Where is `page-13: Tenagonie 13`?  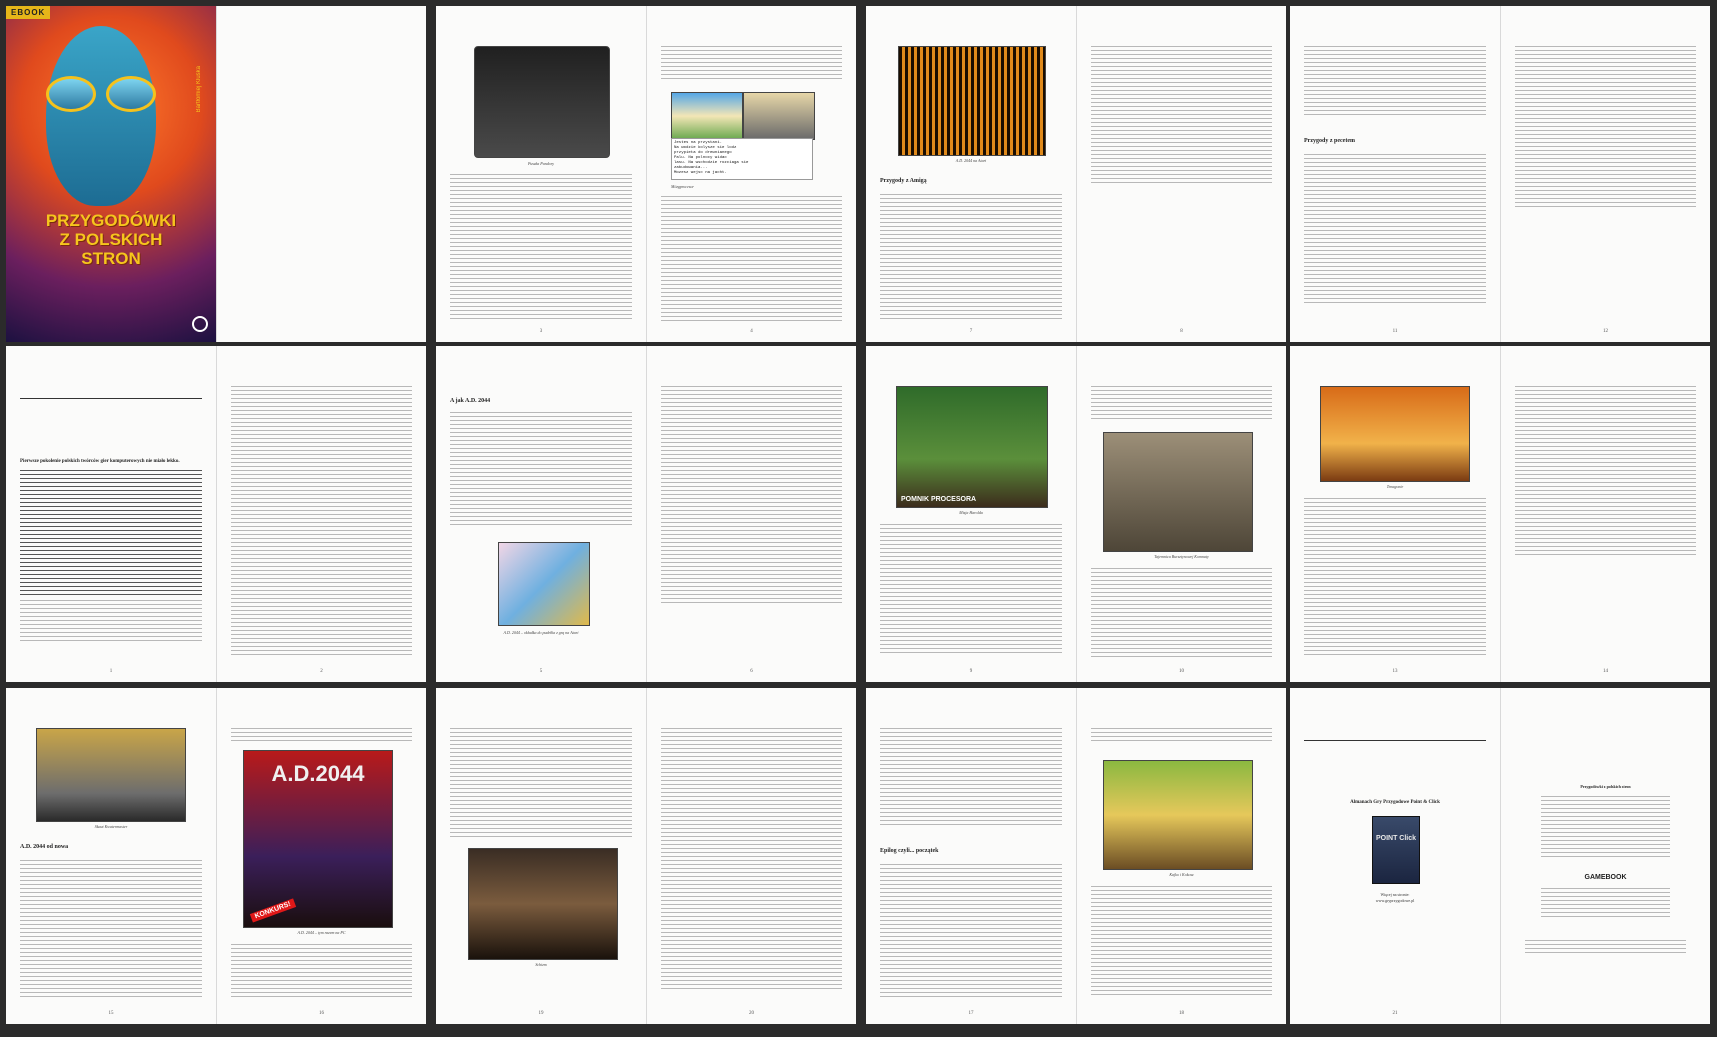
page-13: Tenagonie 13 is located at coordinates (1395, 514).